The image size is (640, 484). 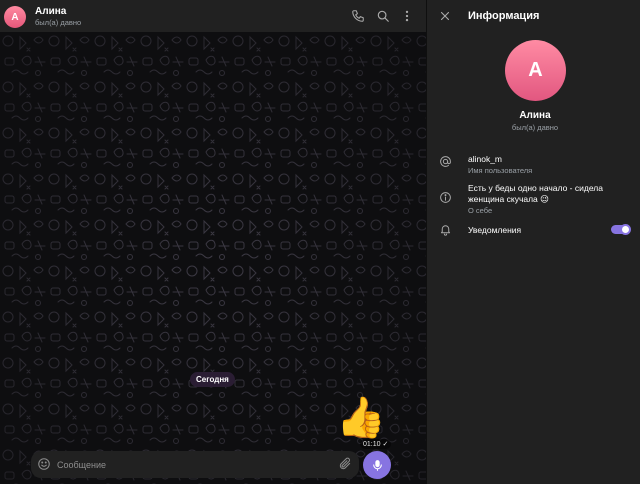 I want to click on contact-status: был(а) давно, so click(x=58, y=22).